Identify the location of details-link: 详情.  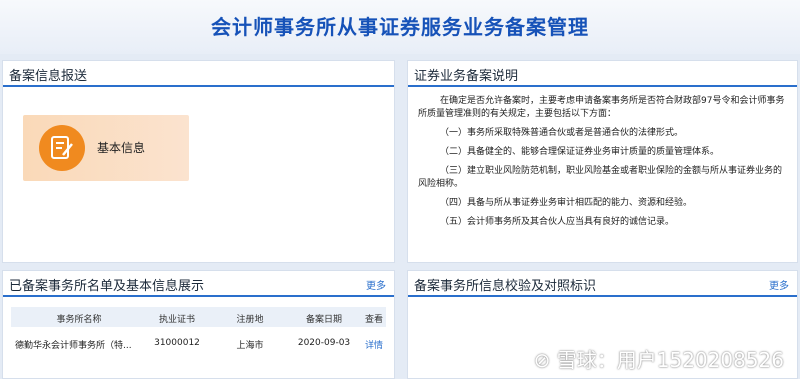
(374, 344).